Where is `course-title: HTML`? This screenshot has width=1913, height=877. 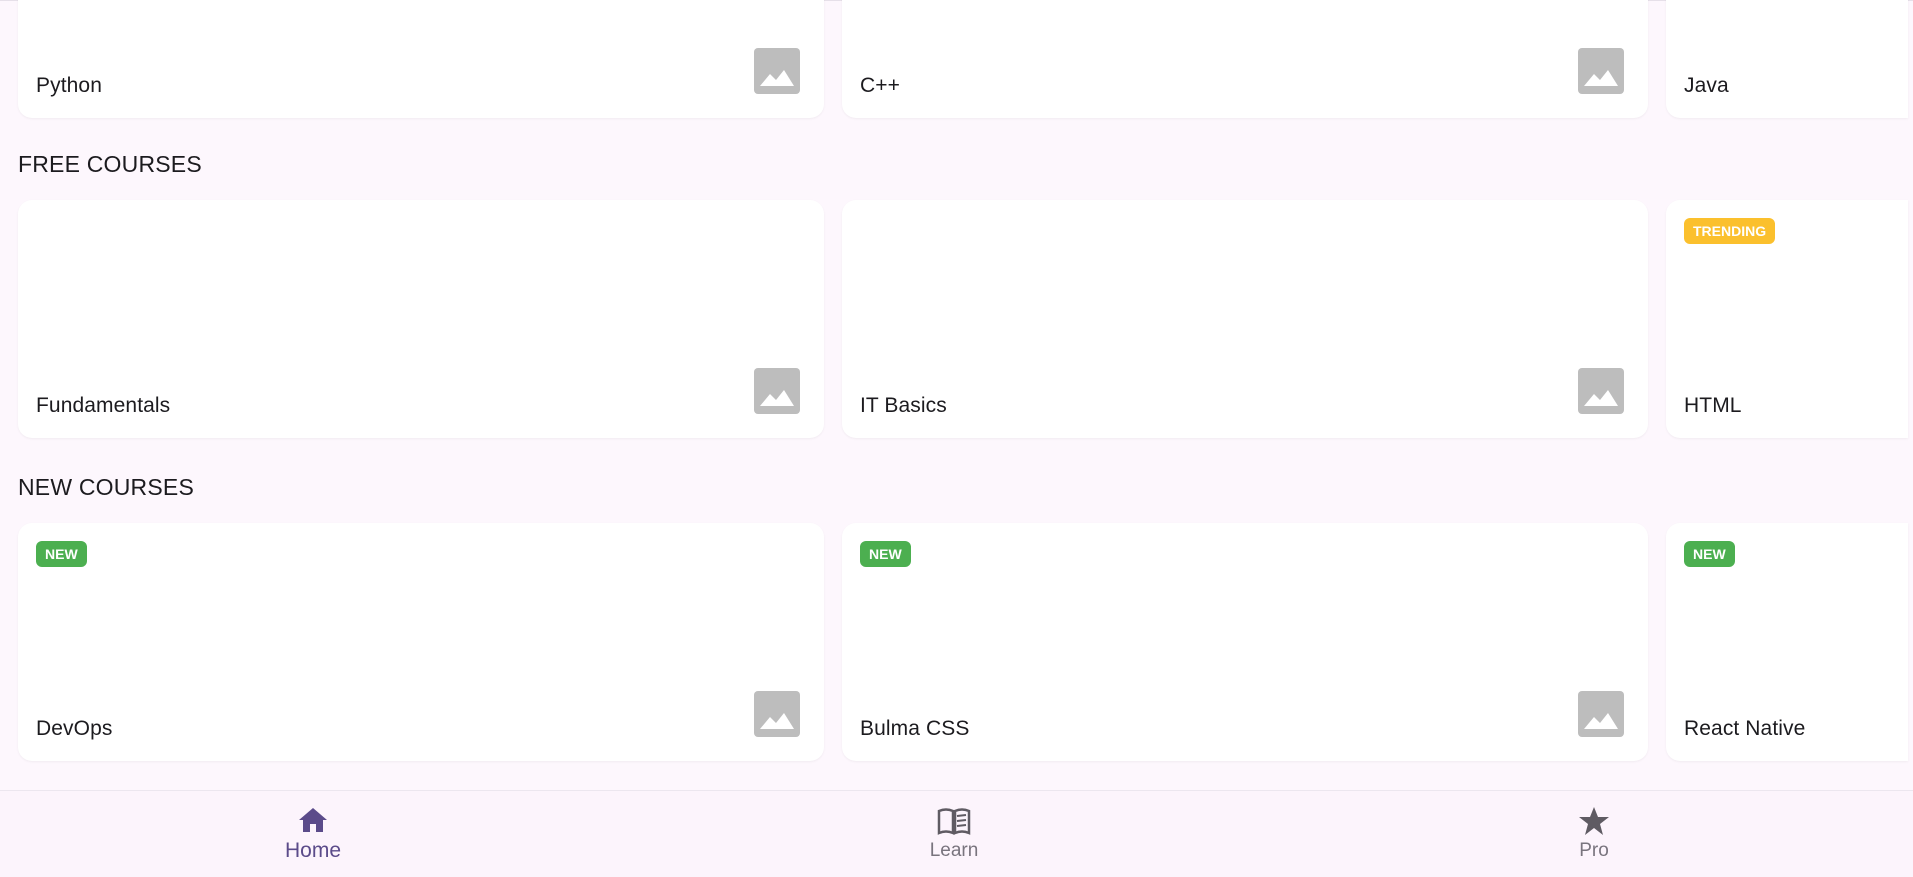 course-title: HTML is located at coordinates (1713, 405).